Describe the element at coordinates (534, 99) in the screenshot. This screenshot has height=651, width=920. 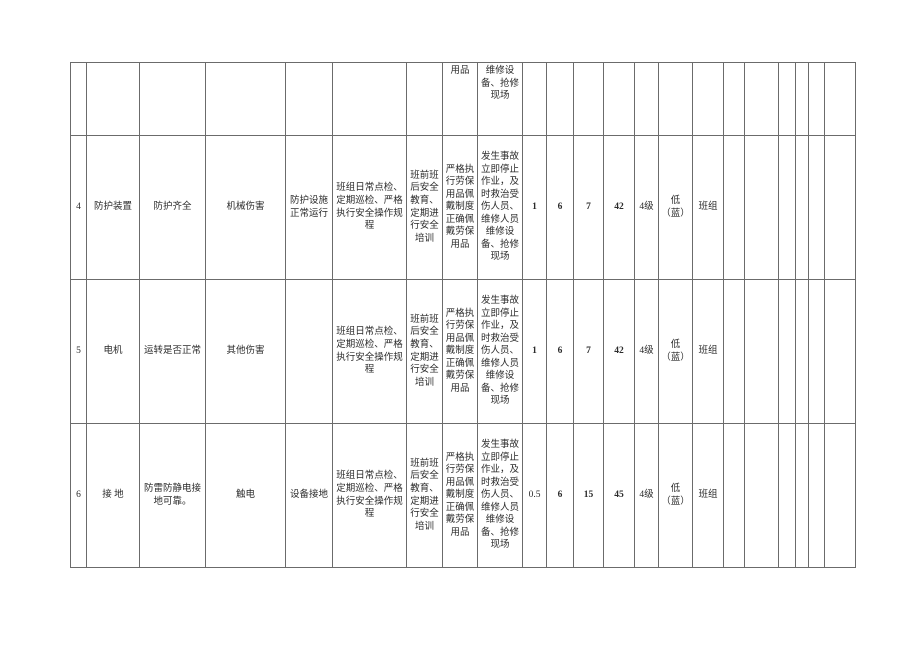
I see `cell-L` at that location.